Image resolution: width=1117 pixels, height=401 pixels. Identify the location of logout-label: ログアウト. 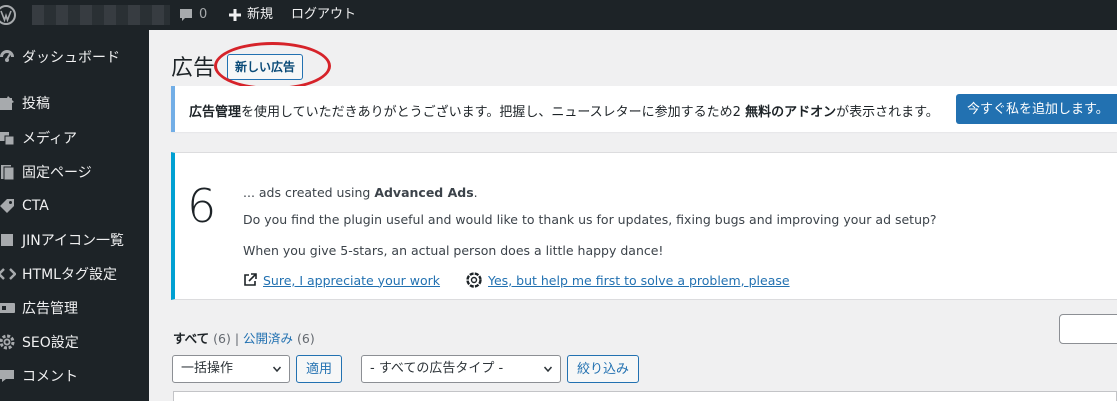
(324, 14).